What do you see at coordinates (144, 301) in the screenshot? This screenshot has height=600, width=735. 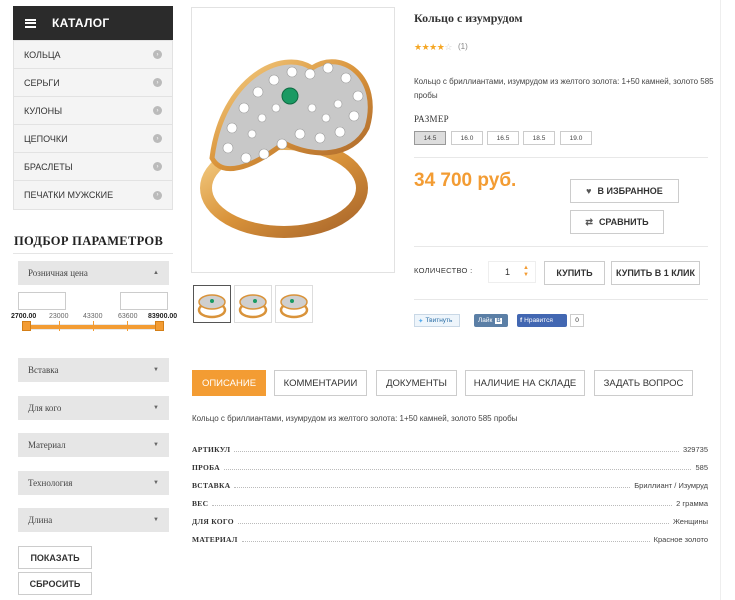 I see `price-max-input` at bounding box center [144, 301].